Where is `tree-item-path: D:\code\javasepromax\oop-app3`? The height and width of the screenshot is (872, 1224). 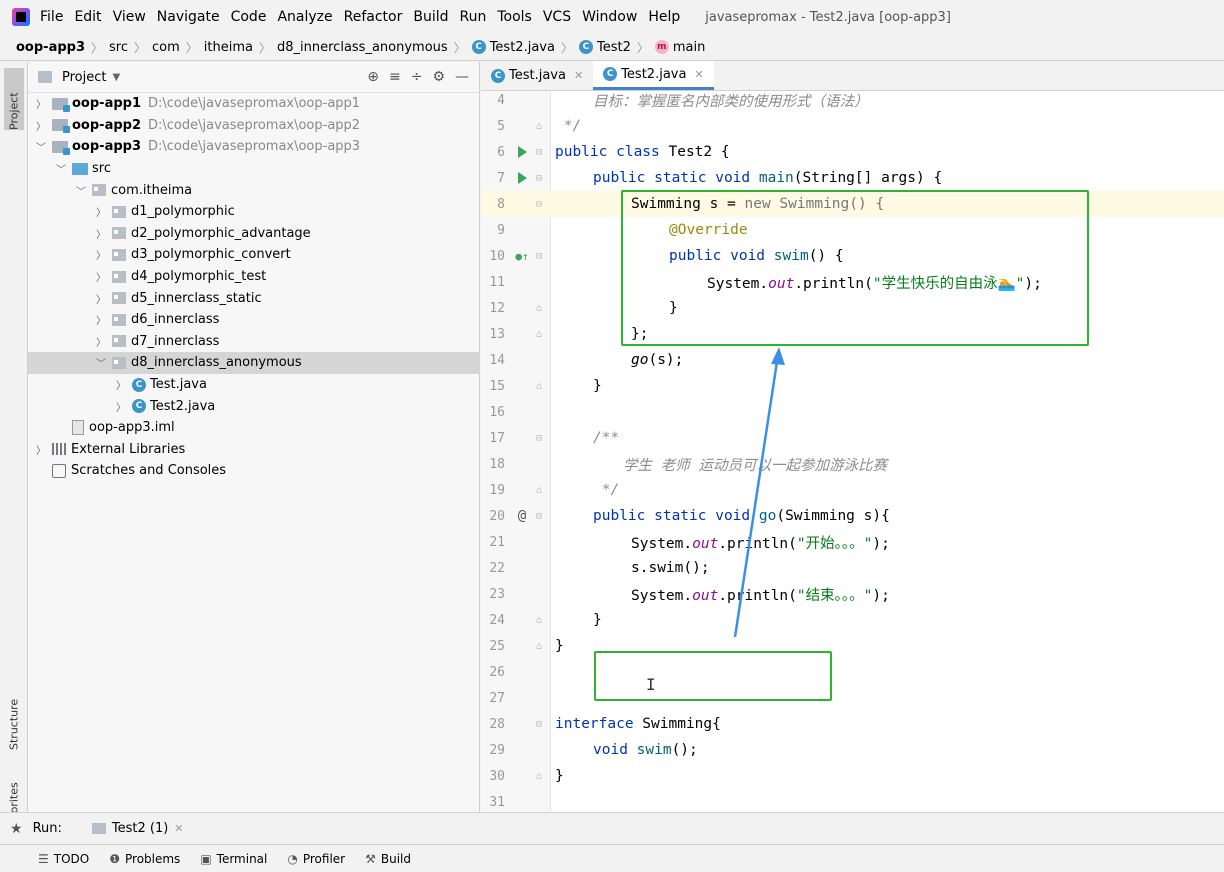 tree-item-path: D:\code\javasepromax\oop-app3 is located at coordinates (254, 147).